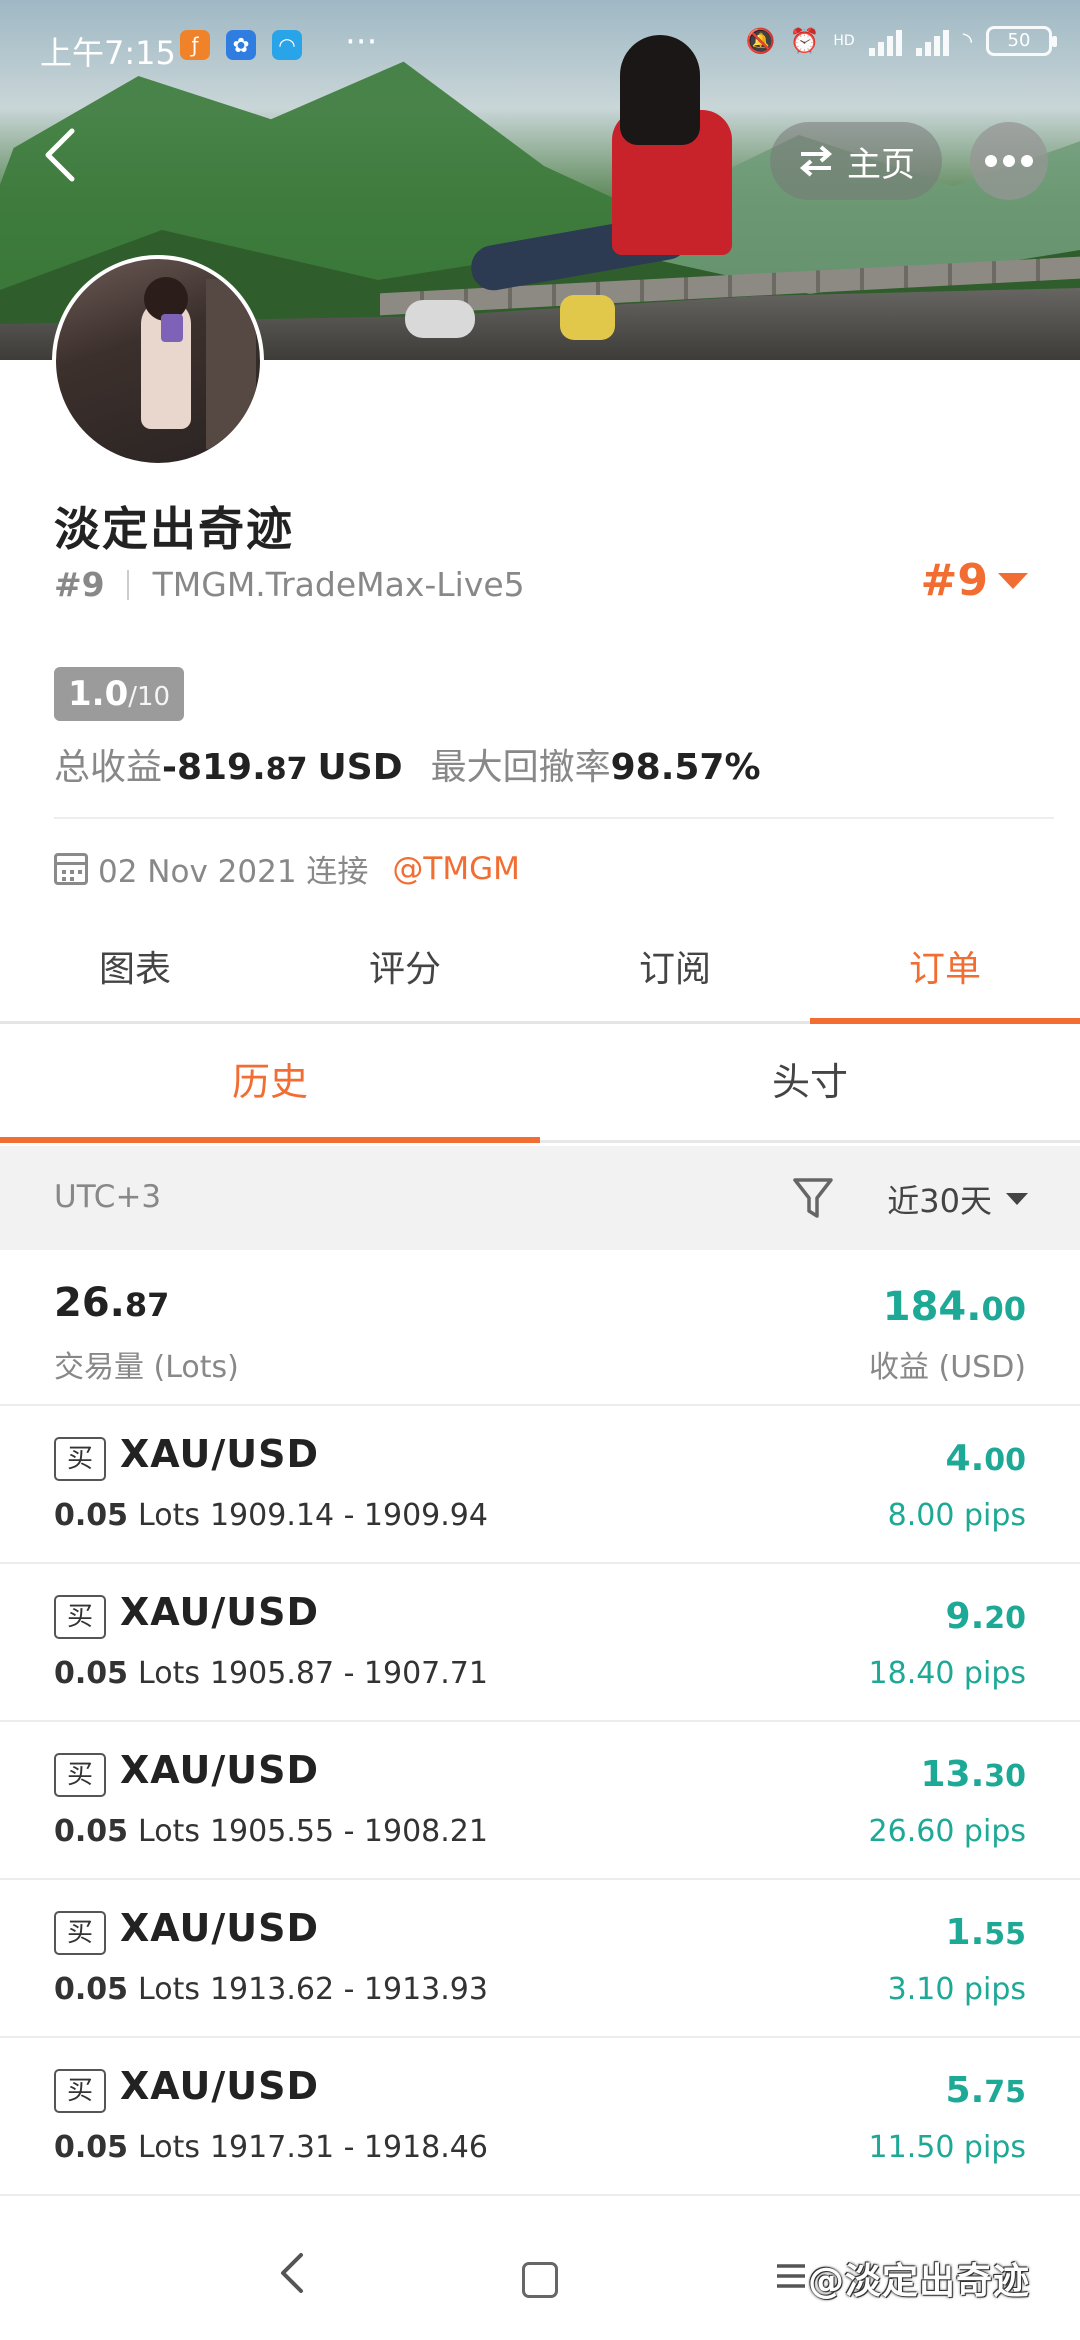  Describe the element at coordinates (675, 974) in the screenshot. I see `tab-subscribe: 订阅` at that location.